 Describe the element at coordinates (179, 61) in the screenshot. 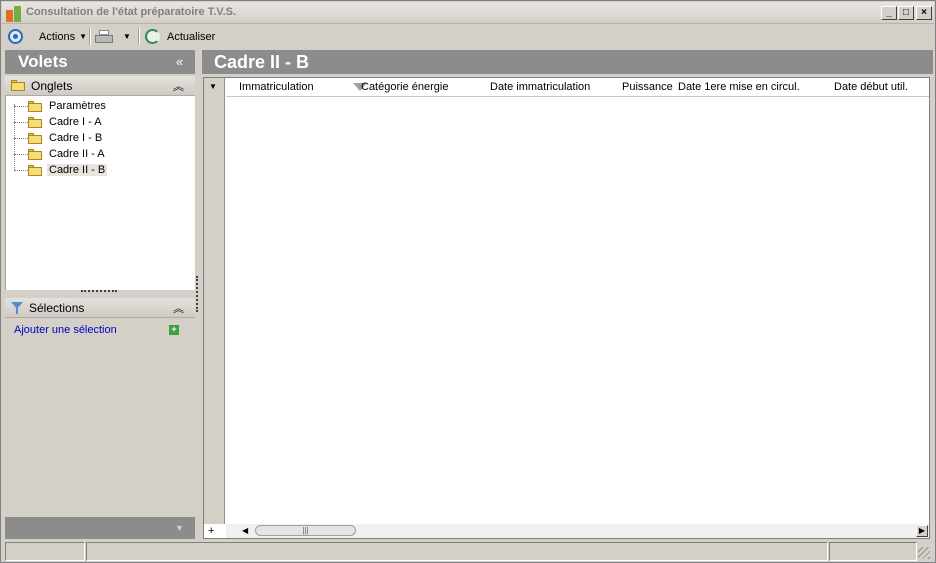

I see `collapse-pane-button: «` at that location.